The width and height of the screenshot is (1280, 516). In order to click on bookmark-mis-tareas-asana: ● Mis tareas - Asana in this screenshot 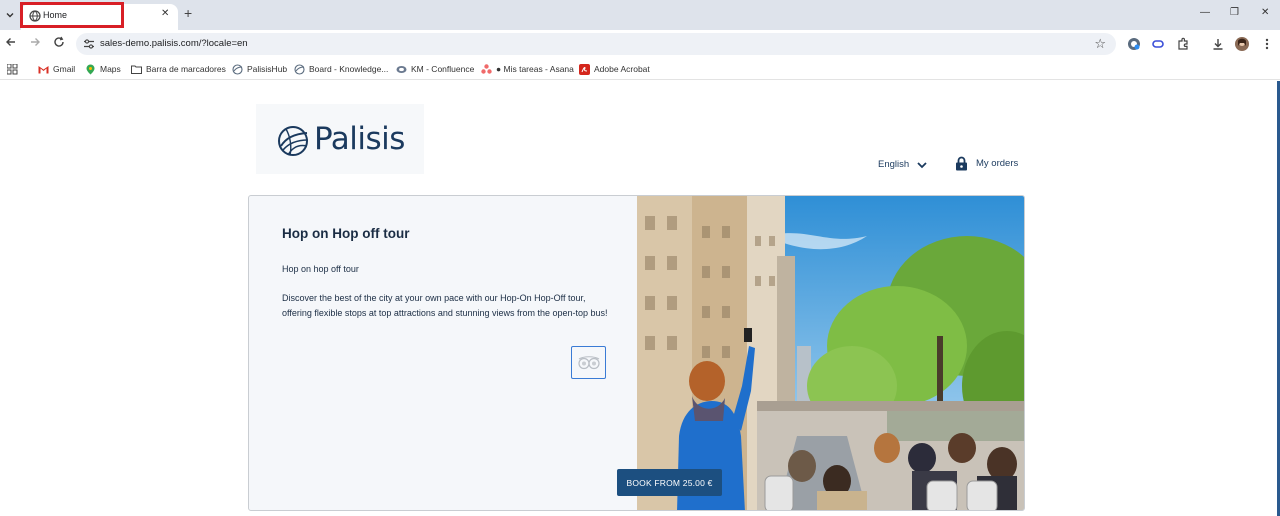, I will do `click(527, 69)`.